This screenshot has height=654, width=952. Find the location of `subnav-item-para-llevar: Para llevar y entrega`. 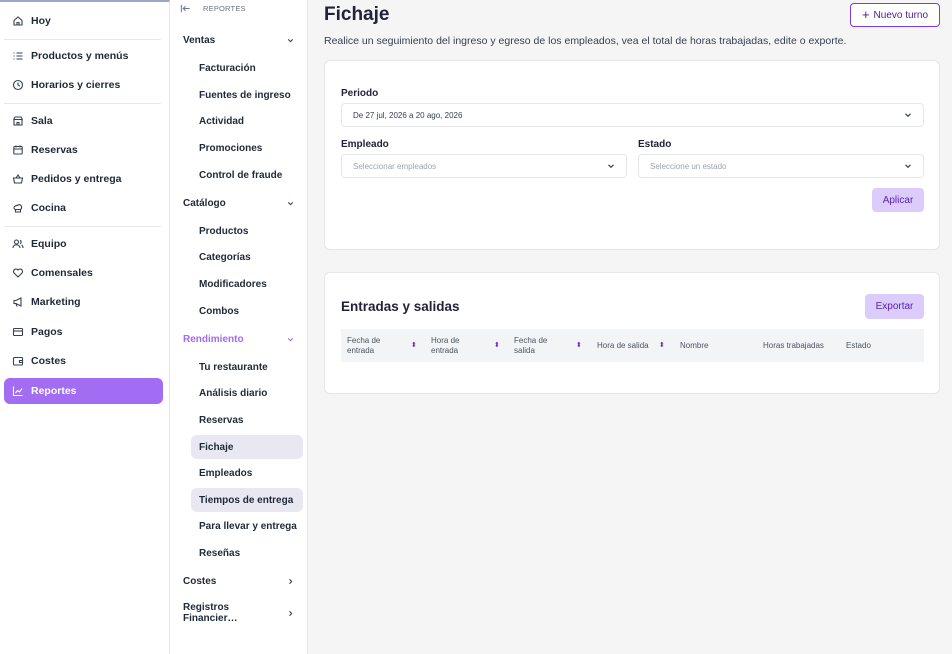

subnav-item-para-llevar: Para llevar y entrega is located at coordinates (247, 526).